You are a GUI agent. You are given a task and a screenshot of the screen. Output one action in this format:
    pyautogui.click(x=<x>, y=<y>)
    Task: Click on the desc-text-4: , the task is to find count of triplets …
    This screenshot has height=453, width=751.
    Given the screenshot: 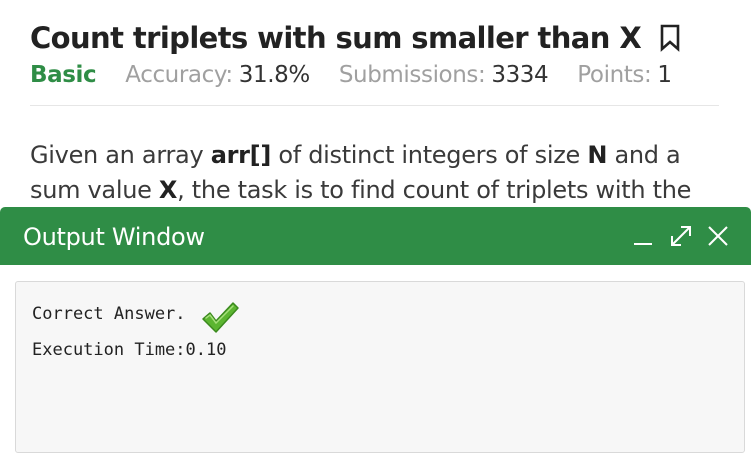 What is the action you would take?
    pyautogui.click(x=434, y=190)
    